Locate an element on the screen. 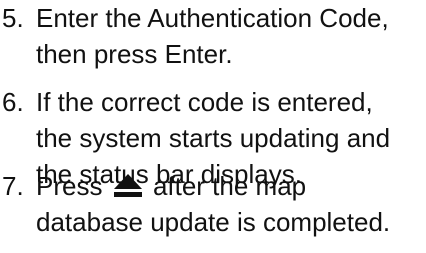 This screenshot has width=426, height=253. step-line: If the correct code is entered, is located at coordinates (204, 102).